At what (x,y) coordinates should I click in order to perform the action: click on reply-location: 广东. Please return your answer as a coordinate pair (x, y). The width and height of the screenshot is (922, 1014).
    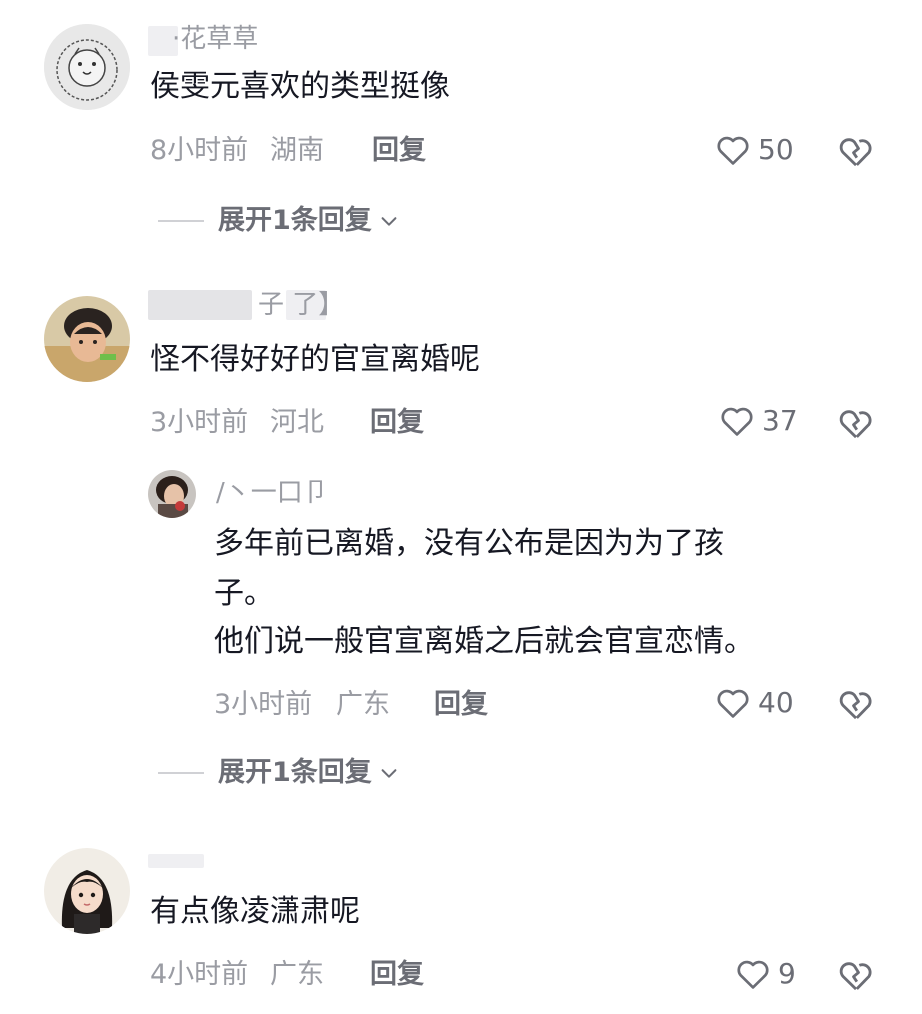
    Looking at the image, I should click on (363, 704).